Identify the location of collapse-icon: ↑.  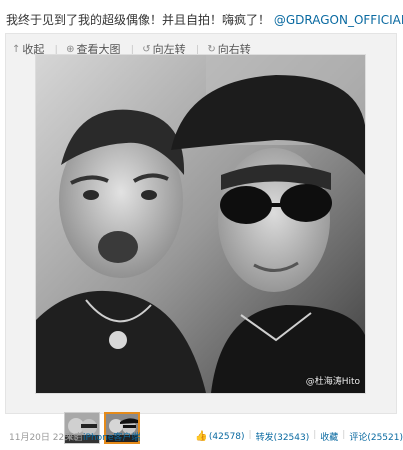
(16, 49).